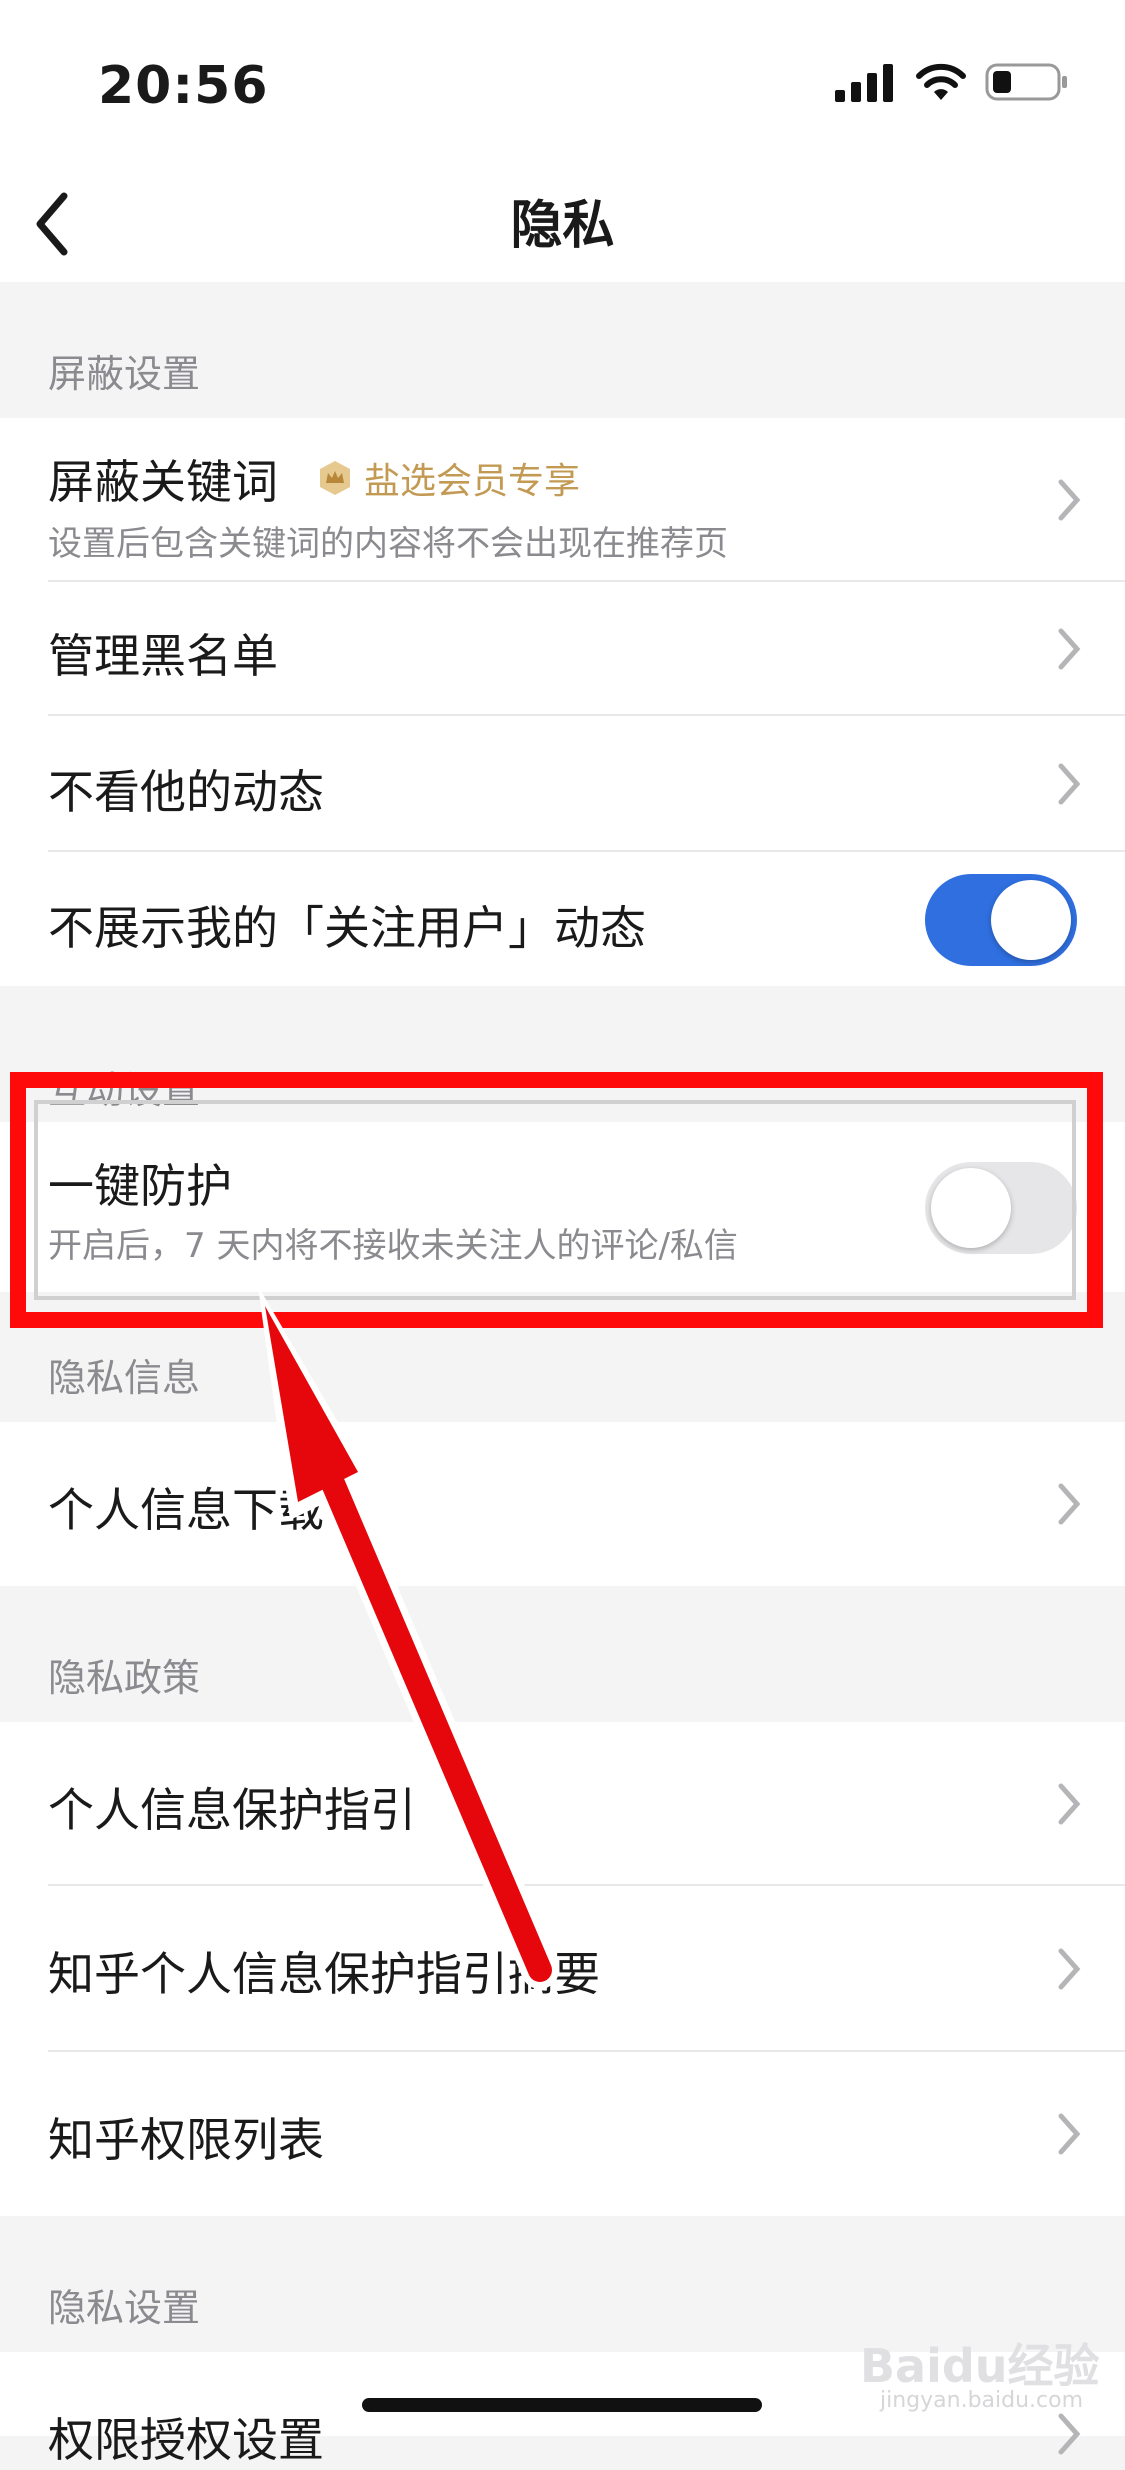 Image resolution: width=1125 pixels, height=2470 pixels. I want to click on section-header-shield: 屏蔽设置, so click(562, 350).